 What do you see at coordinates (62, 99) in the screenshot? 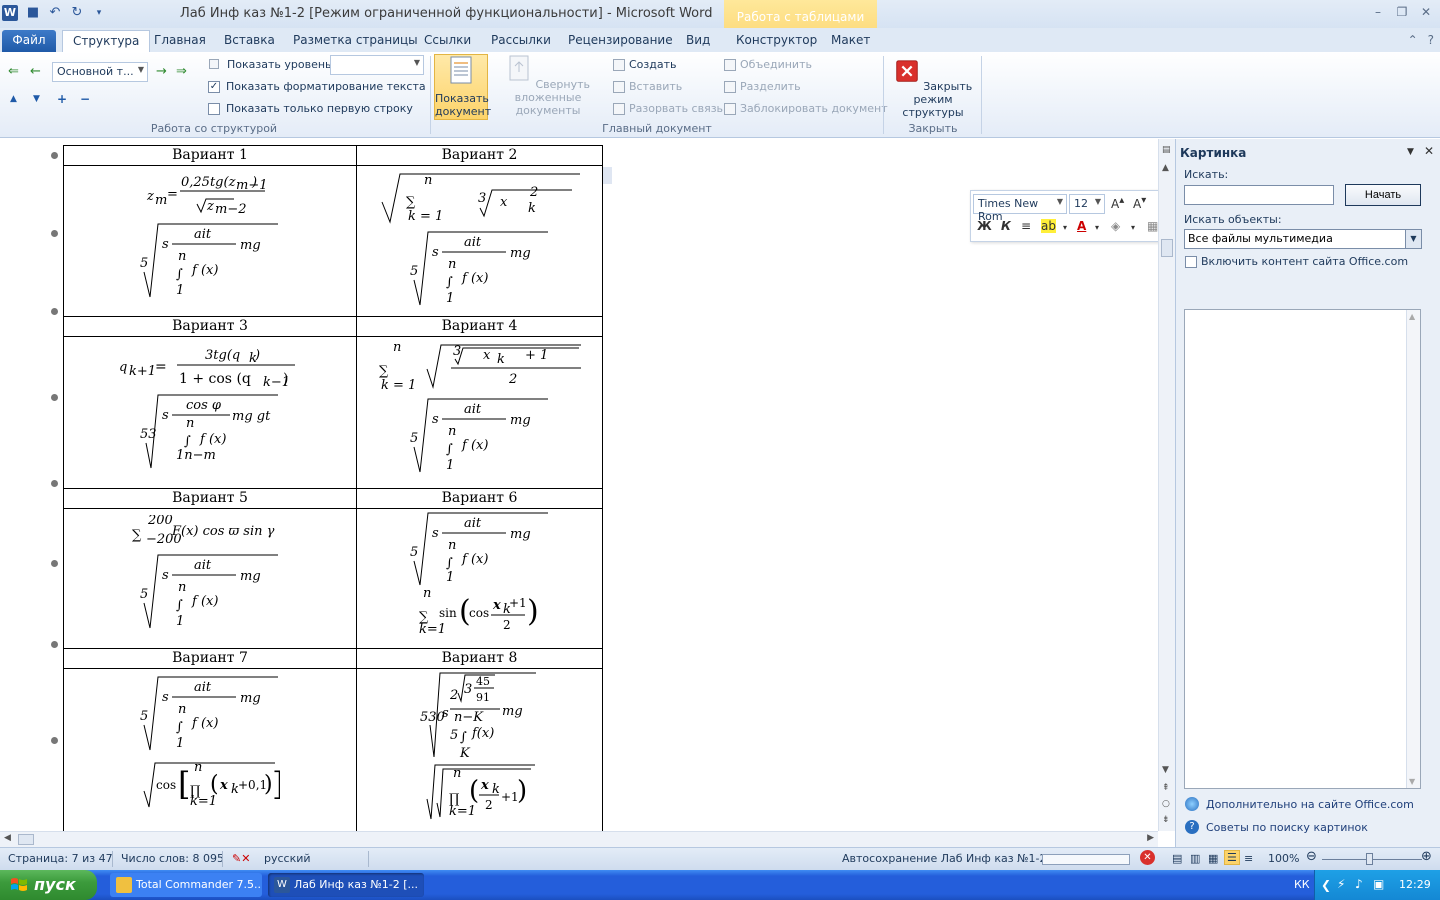
I see `expand-icon: +` at bounding box center [62, 99].